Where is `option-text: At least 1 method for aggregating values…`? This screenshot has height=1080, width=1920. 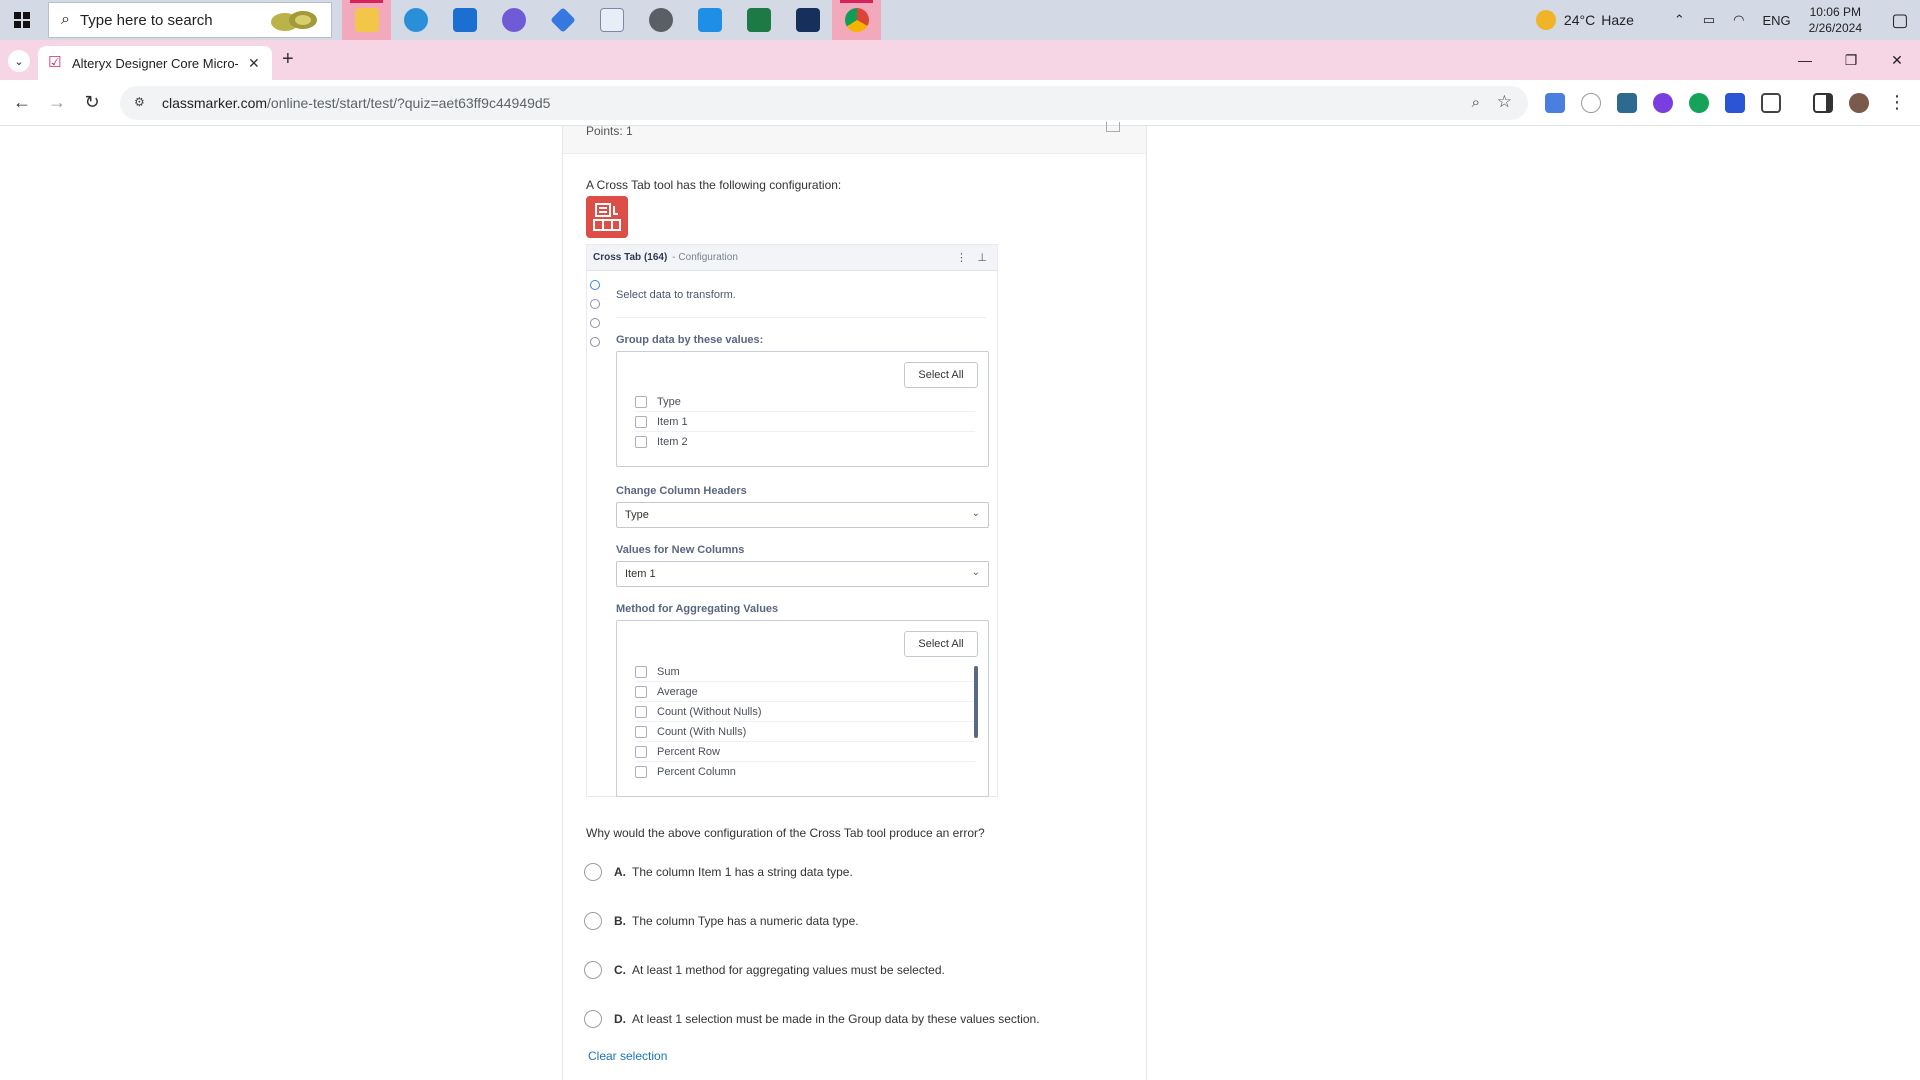
option-text: At least 1 method for aggregating values… is located at coordinates (788, 970).